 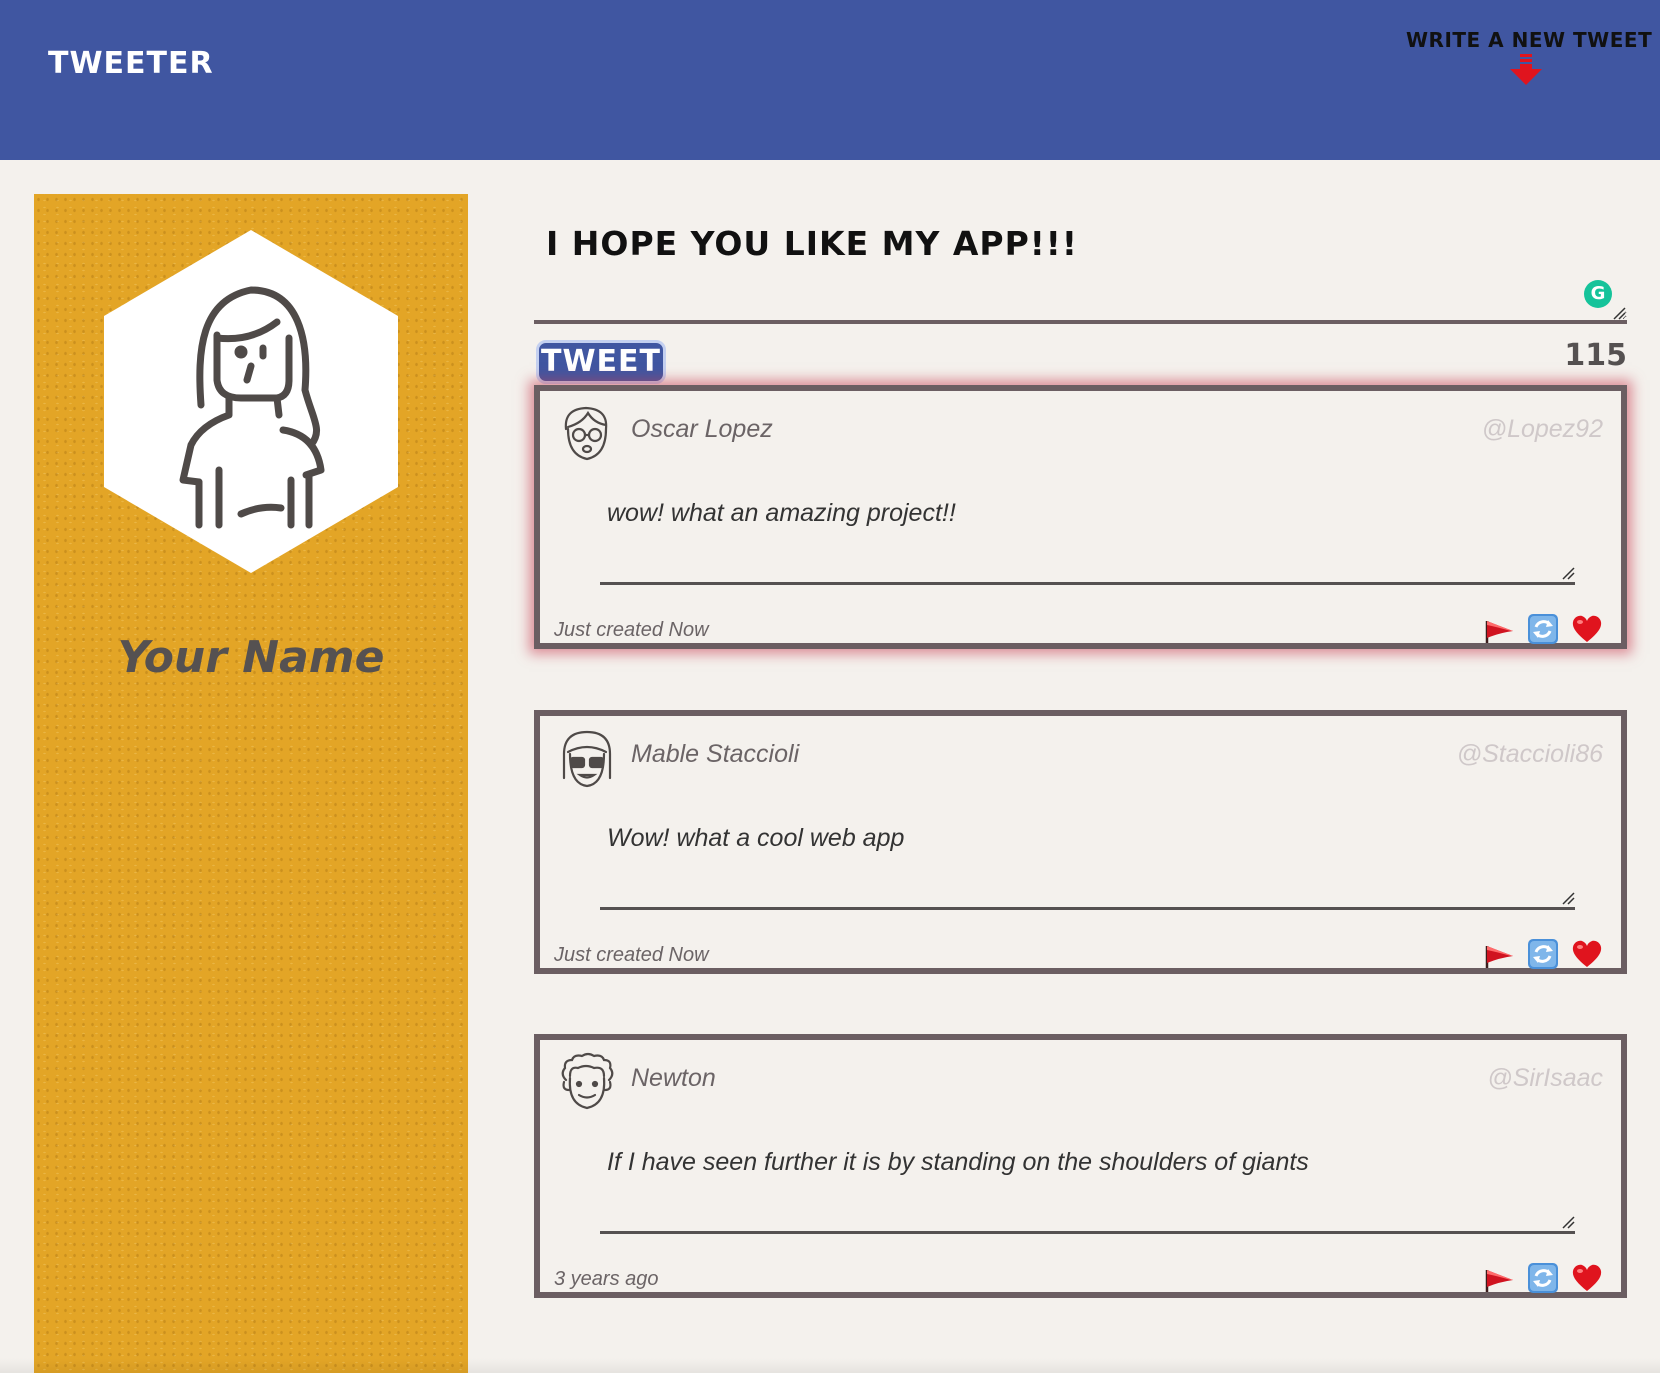 I want to click on tweet-author-name: Newton, so click(x=673, y=1078).